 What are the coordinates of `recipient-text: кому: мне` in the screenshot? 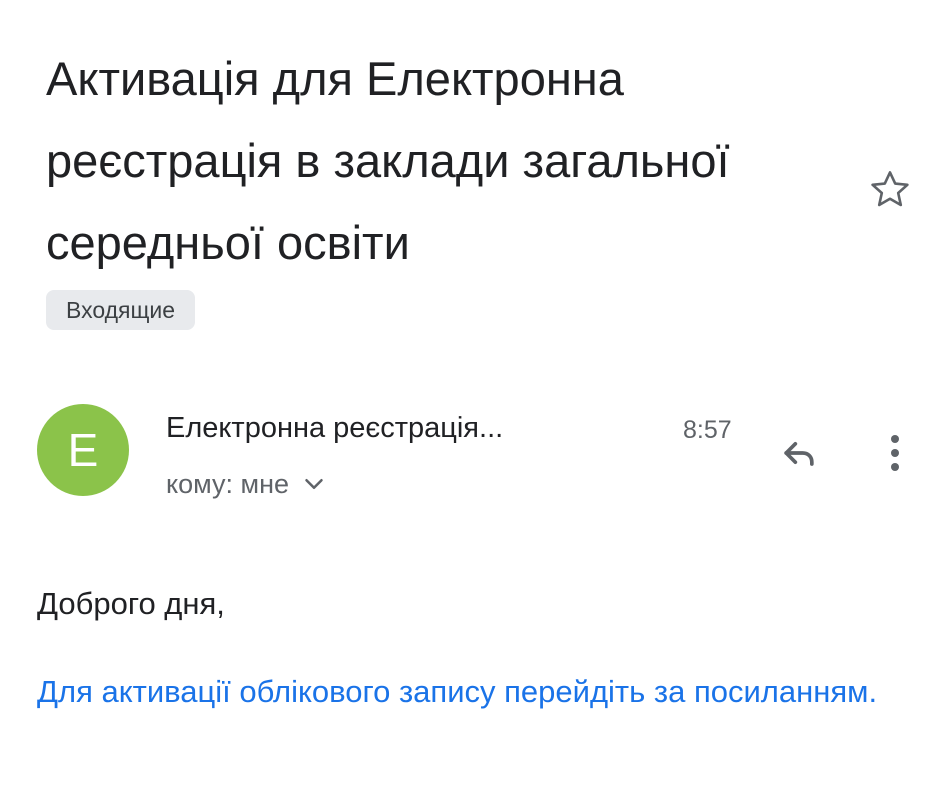 It's located at (227, 483).